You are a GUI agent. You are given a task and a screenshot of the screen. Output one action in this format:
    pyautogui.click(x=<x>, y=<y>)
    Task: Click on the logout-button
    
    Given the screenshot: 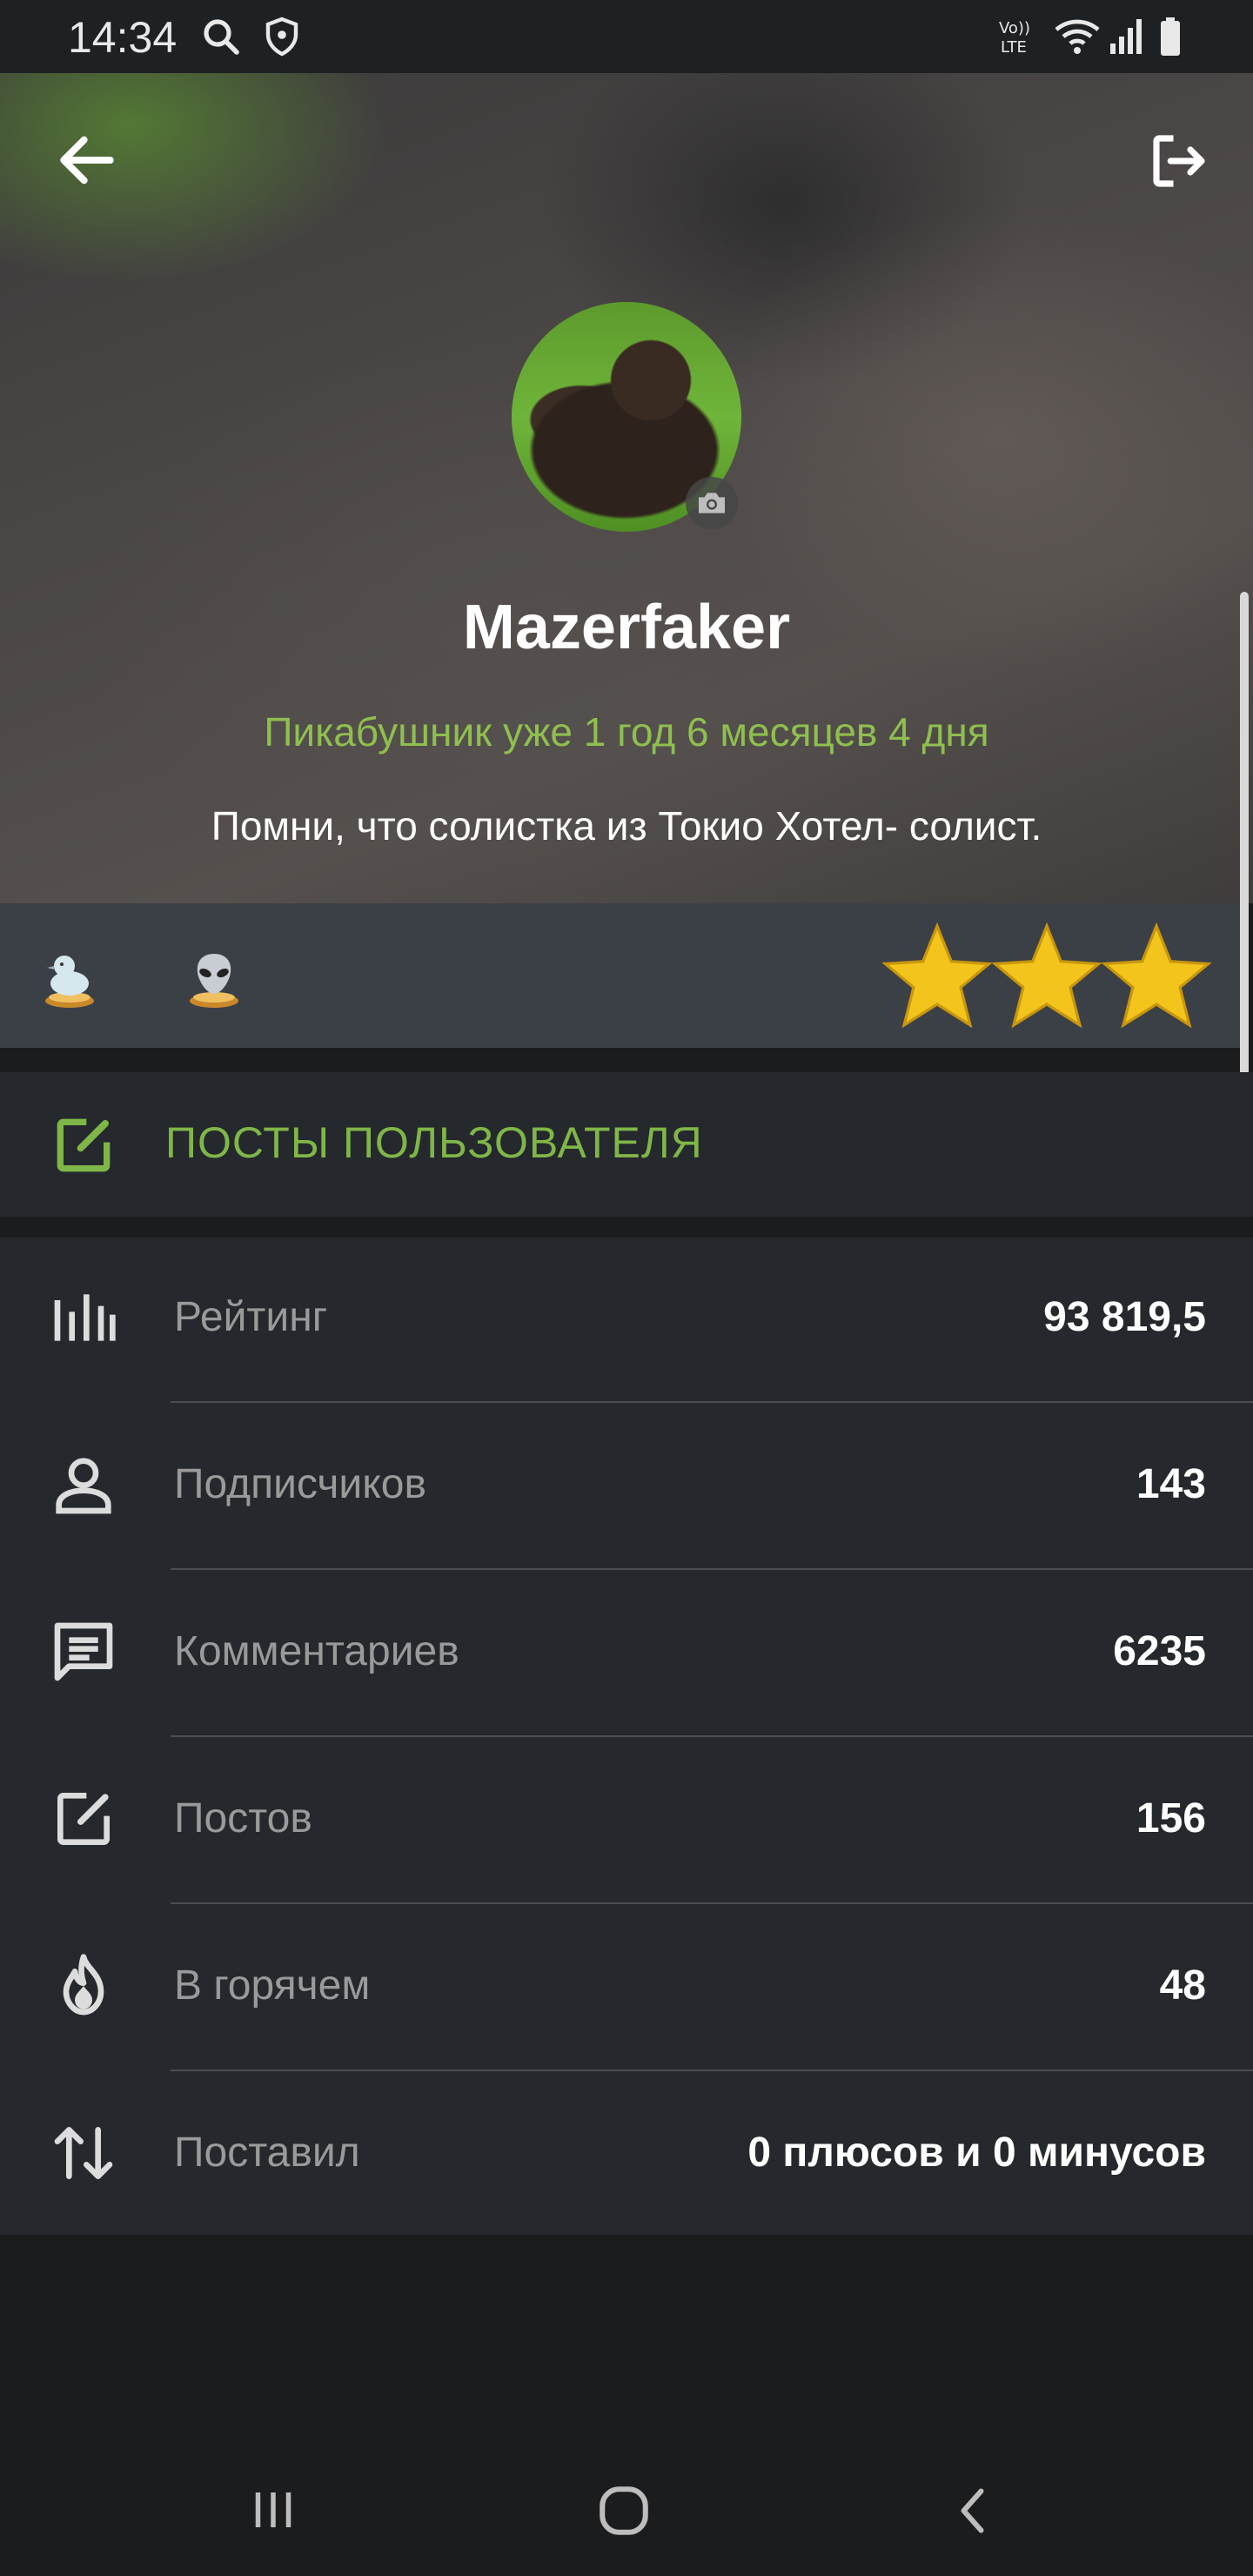 What is the action you would take?
    pyautogui.click(x=1179, y=161)
    